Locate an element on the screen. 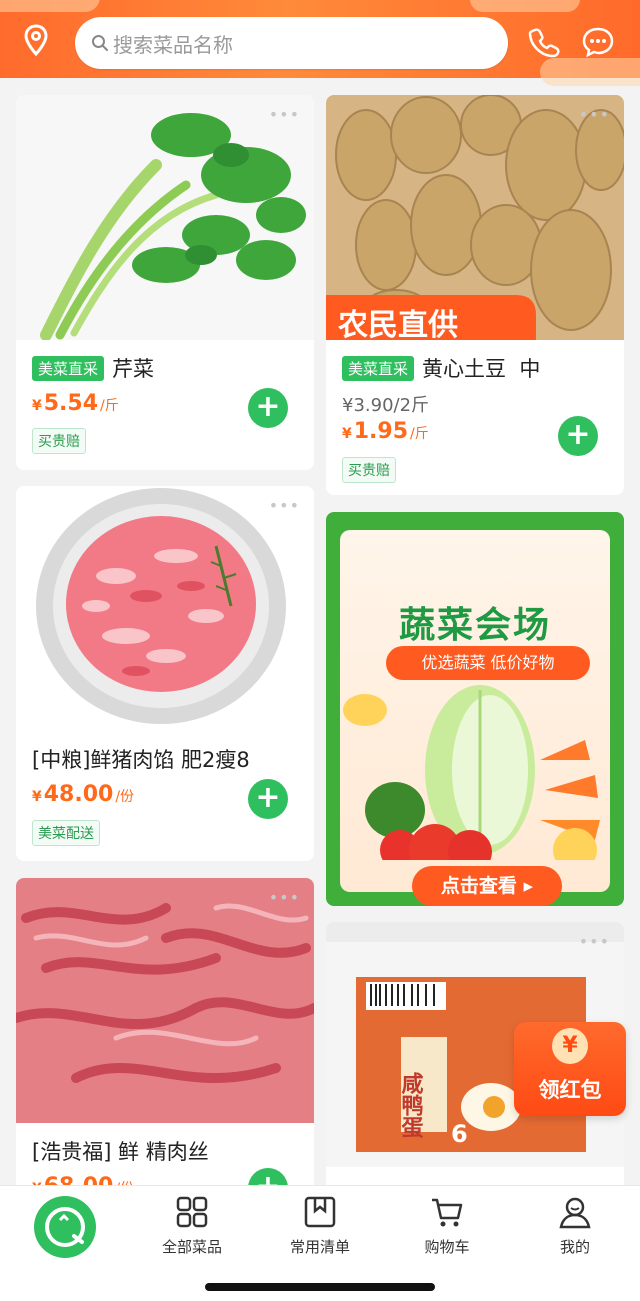 The height and width of the screenshot is (1301, 640). tab-common-list: 常用清单 is located at coordinates (320, 1225).